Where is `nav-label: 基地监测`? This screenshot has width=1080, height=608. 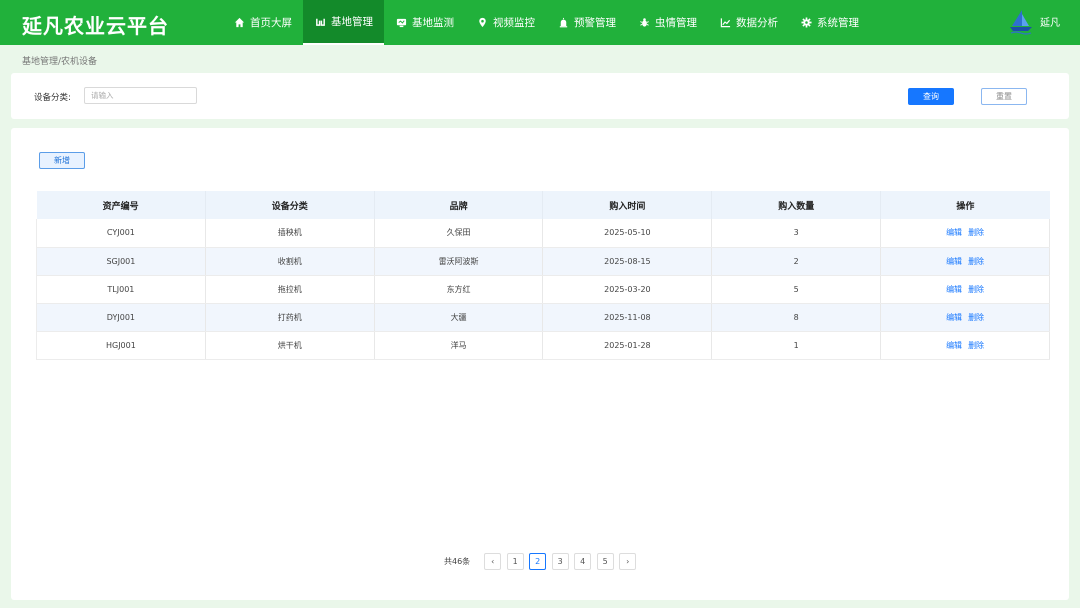
nav-label: 基地监测 is located at coordinates (433, 23).